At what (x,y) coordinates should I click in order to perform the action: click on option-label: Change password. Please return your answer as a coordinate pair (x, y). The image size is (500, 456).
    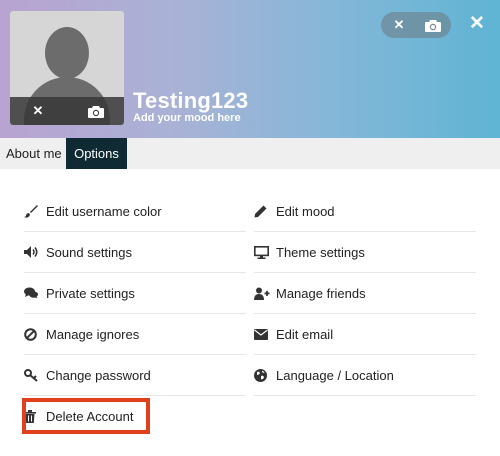
    Looking at the image, I should click on (98, 375).